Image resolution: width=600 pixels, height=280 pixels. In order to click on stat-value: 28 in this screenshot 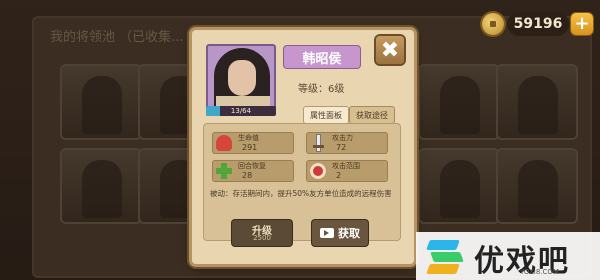, I will do `click(247, 175)`.